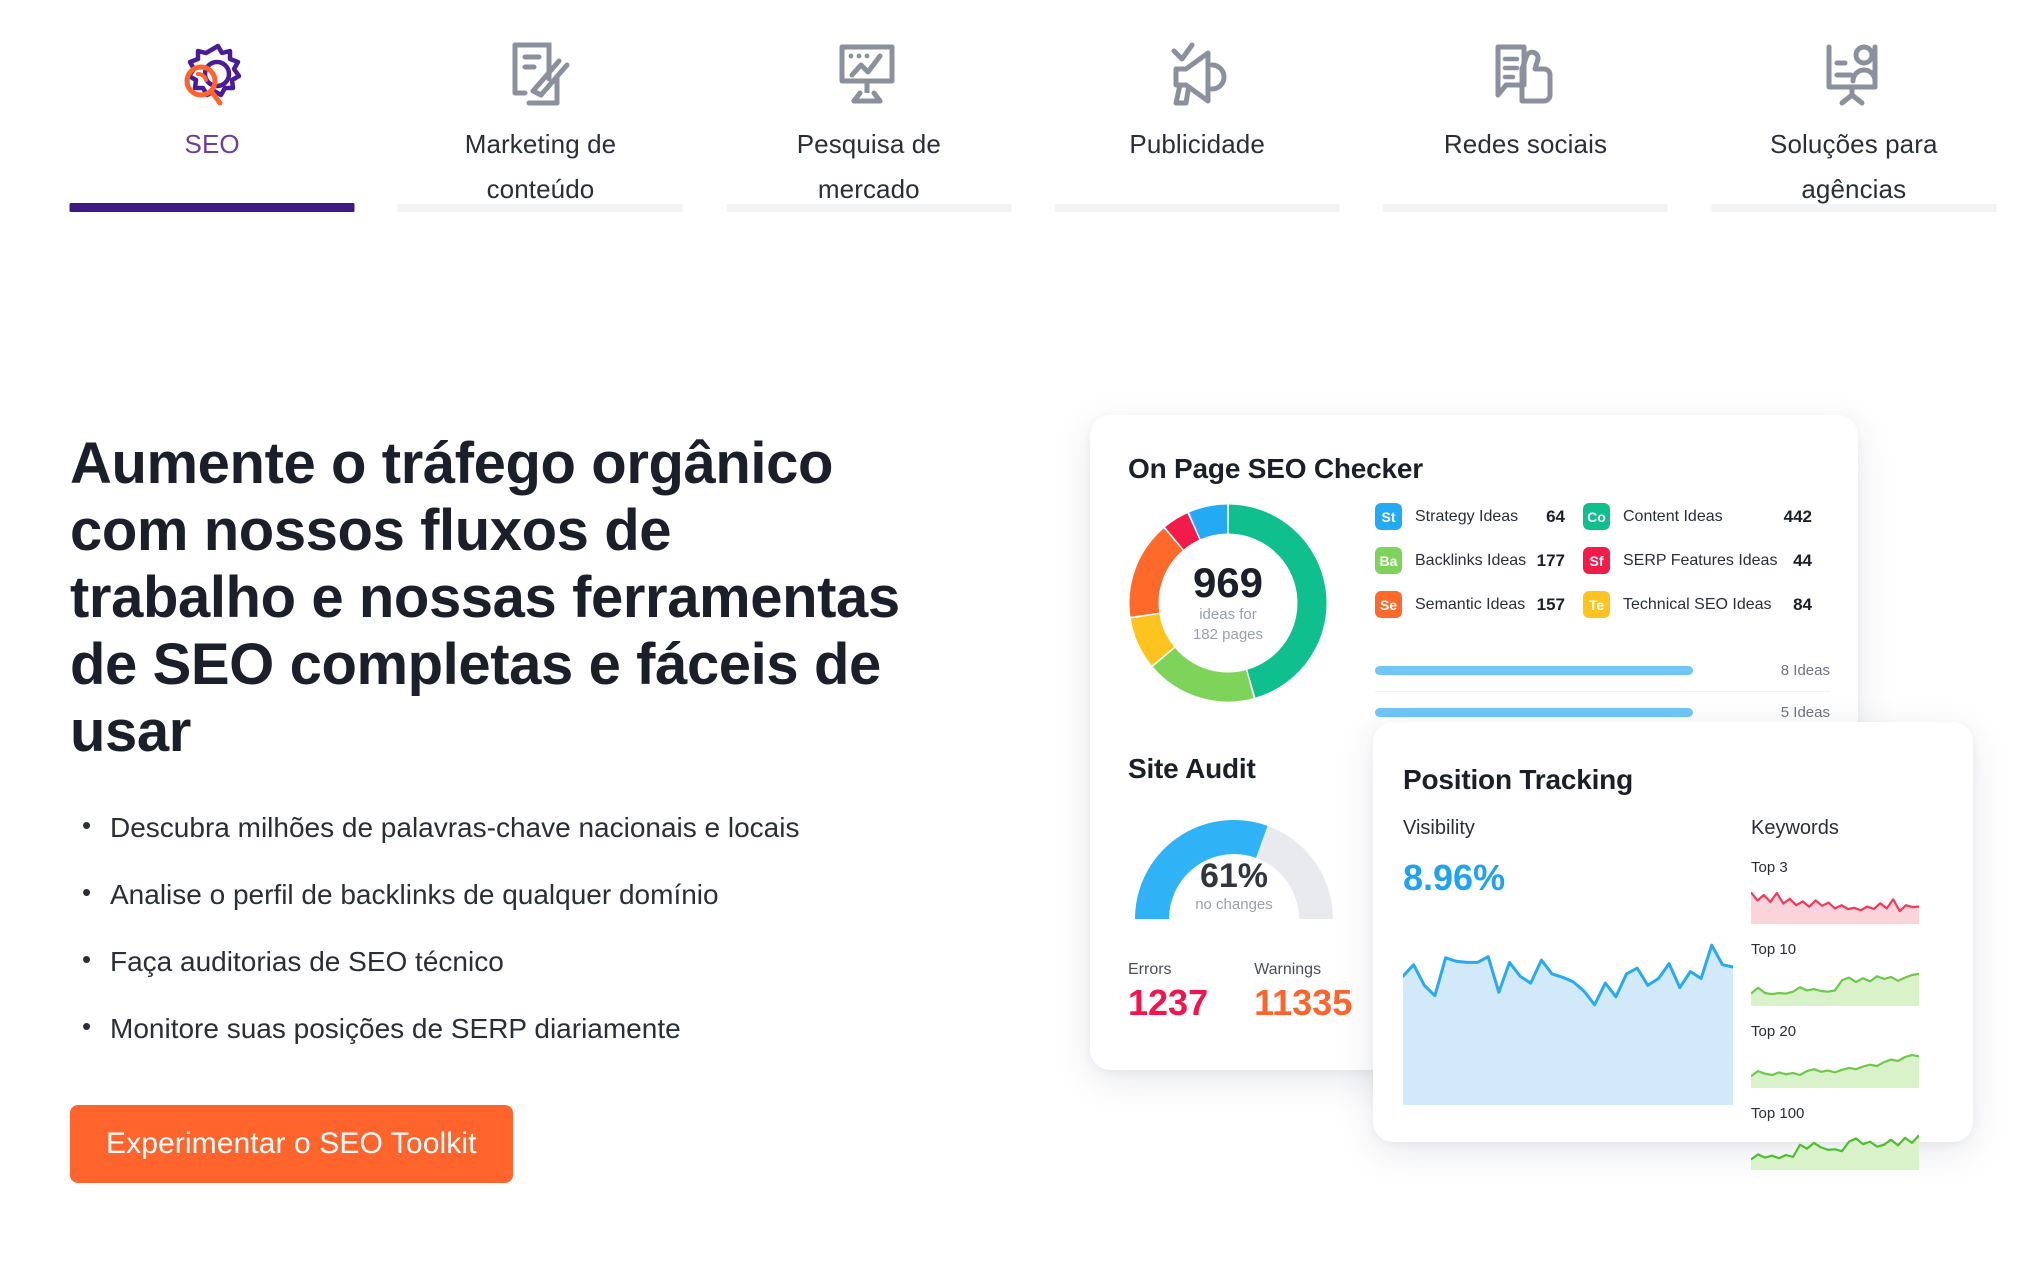 The width and height of the screenshot is (2020, 1268). What do you see at coordinates (1275, 468) in the screenshot?
I see `on-page-seo-checker-title: On Page SEO Checker` at bounding box center [1275, 468].